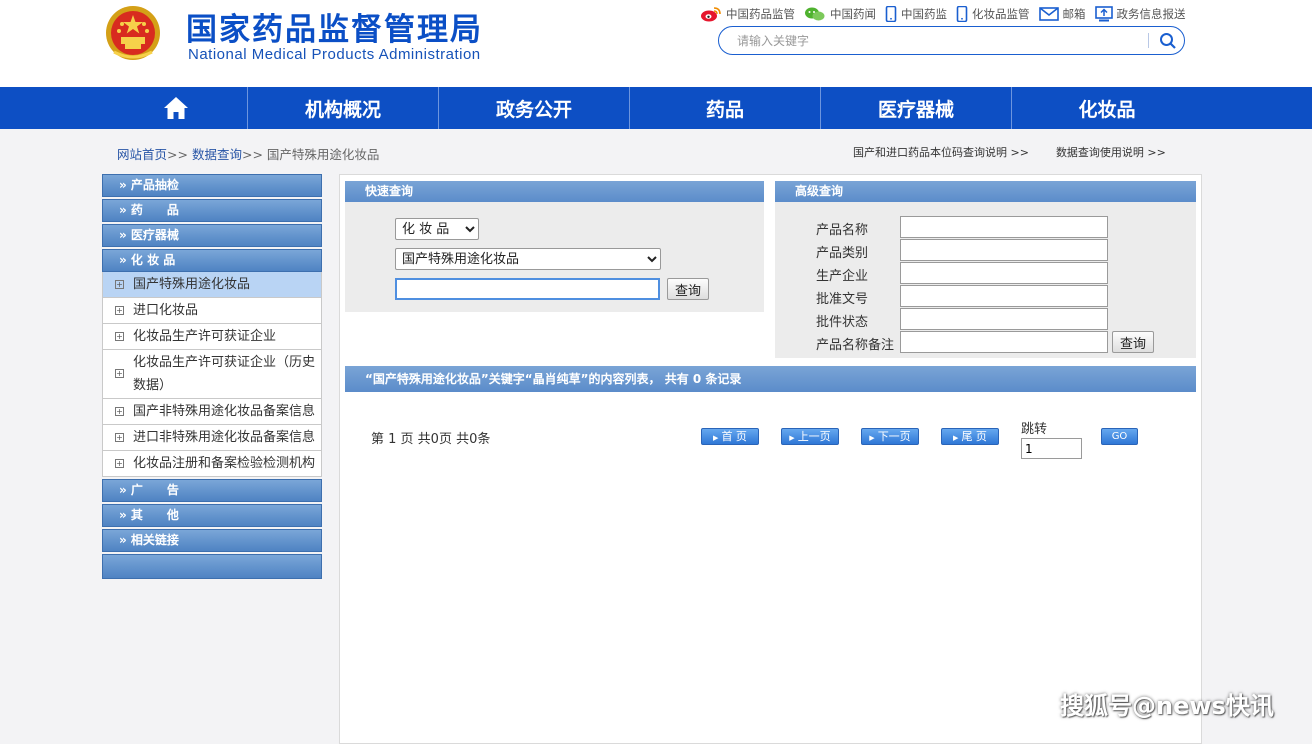  What do you see at coordinates (842, 230) in the screenshot?
I see `field-label-product-name: 产品名称` at bounding box center [842, 230].